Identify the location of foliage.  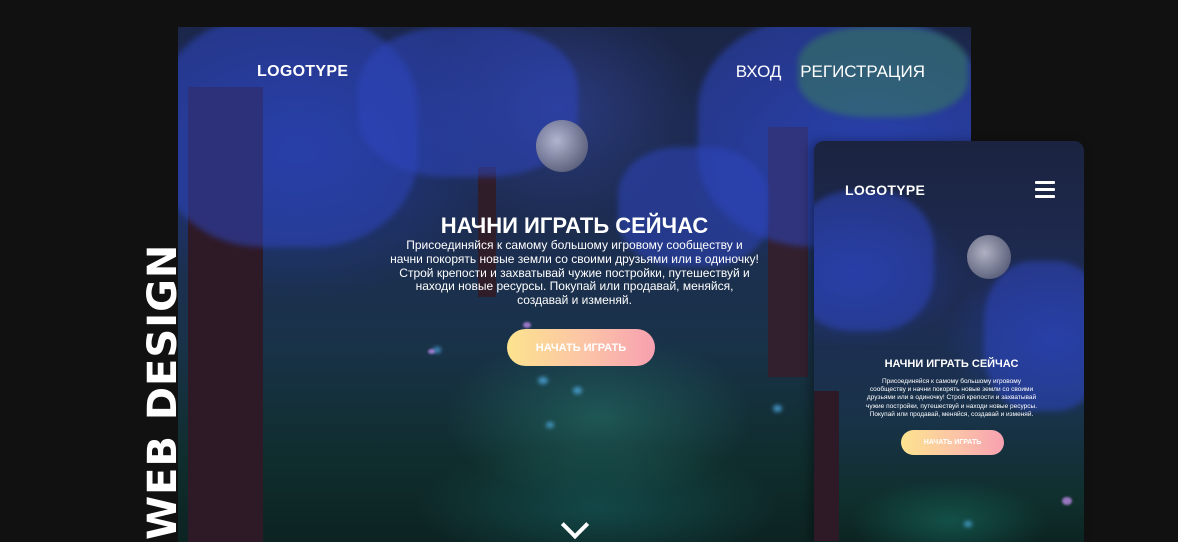
(874, 261).